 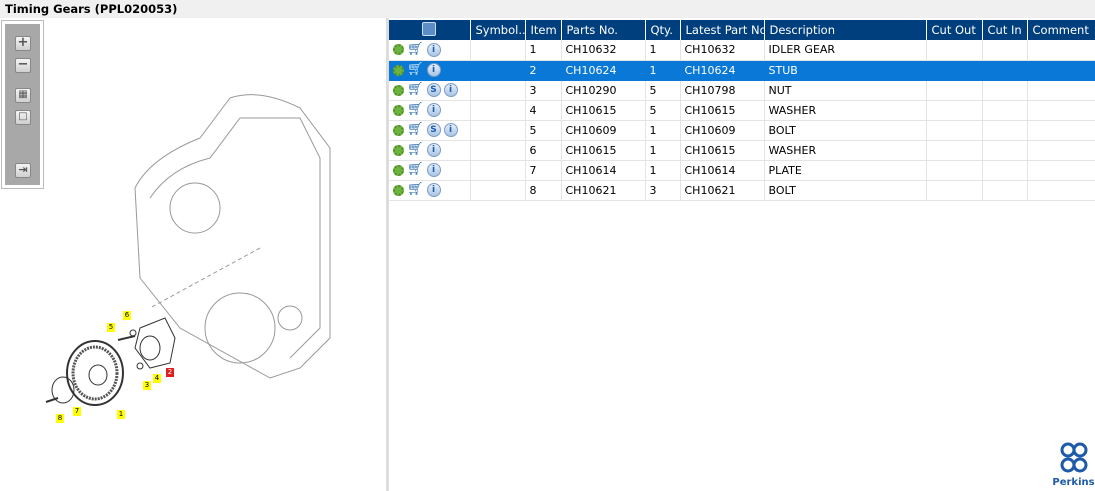 I want to click on callout-2: 2, so click(x=170, y=372).